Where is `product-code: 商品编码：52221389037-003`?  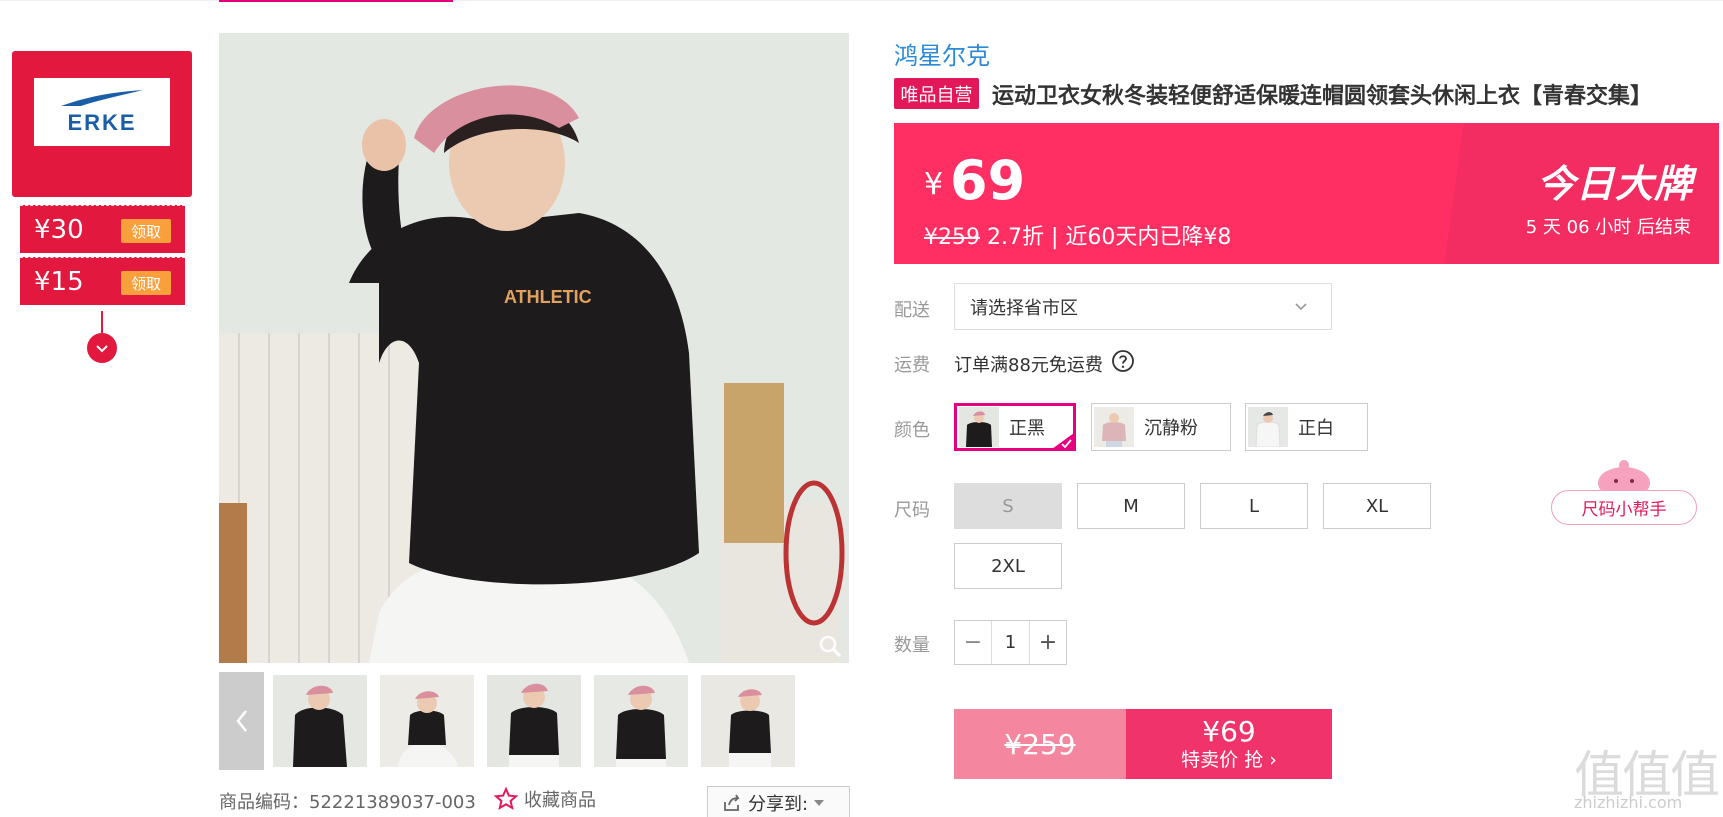 product-code: 商品编码：52221389037-003 is located at coordinates (347, 801).